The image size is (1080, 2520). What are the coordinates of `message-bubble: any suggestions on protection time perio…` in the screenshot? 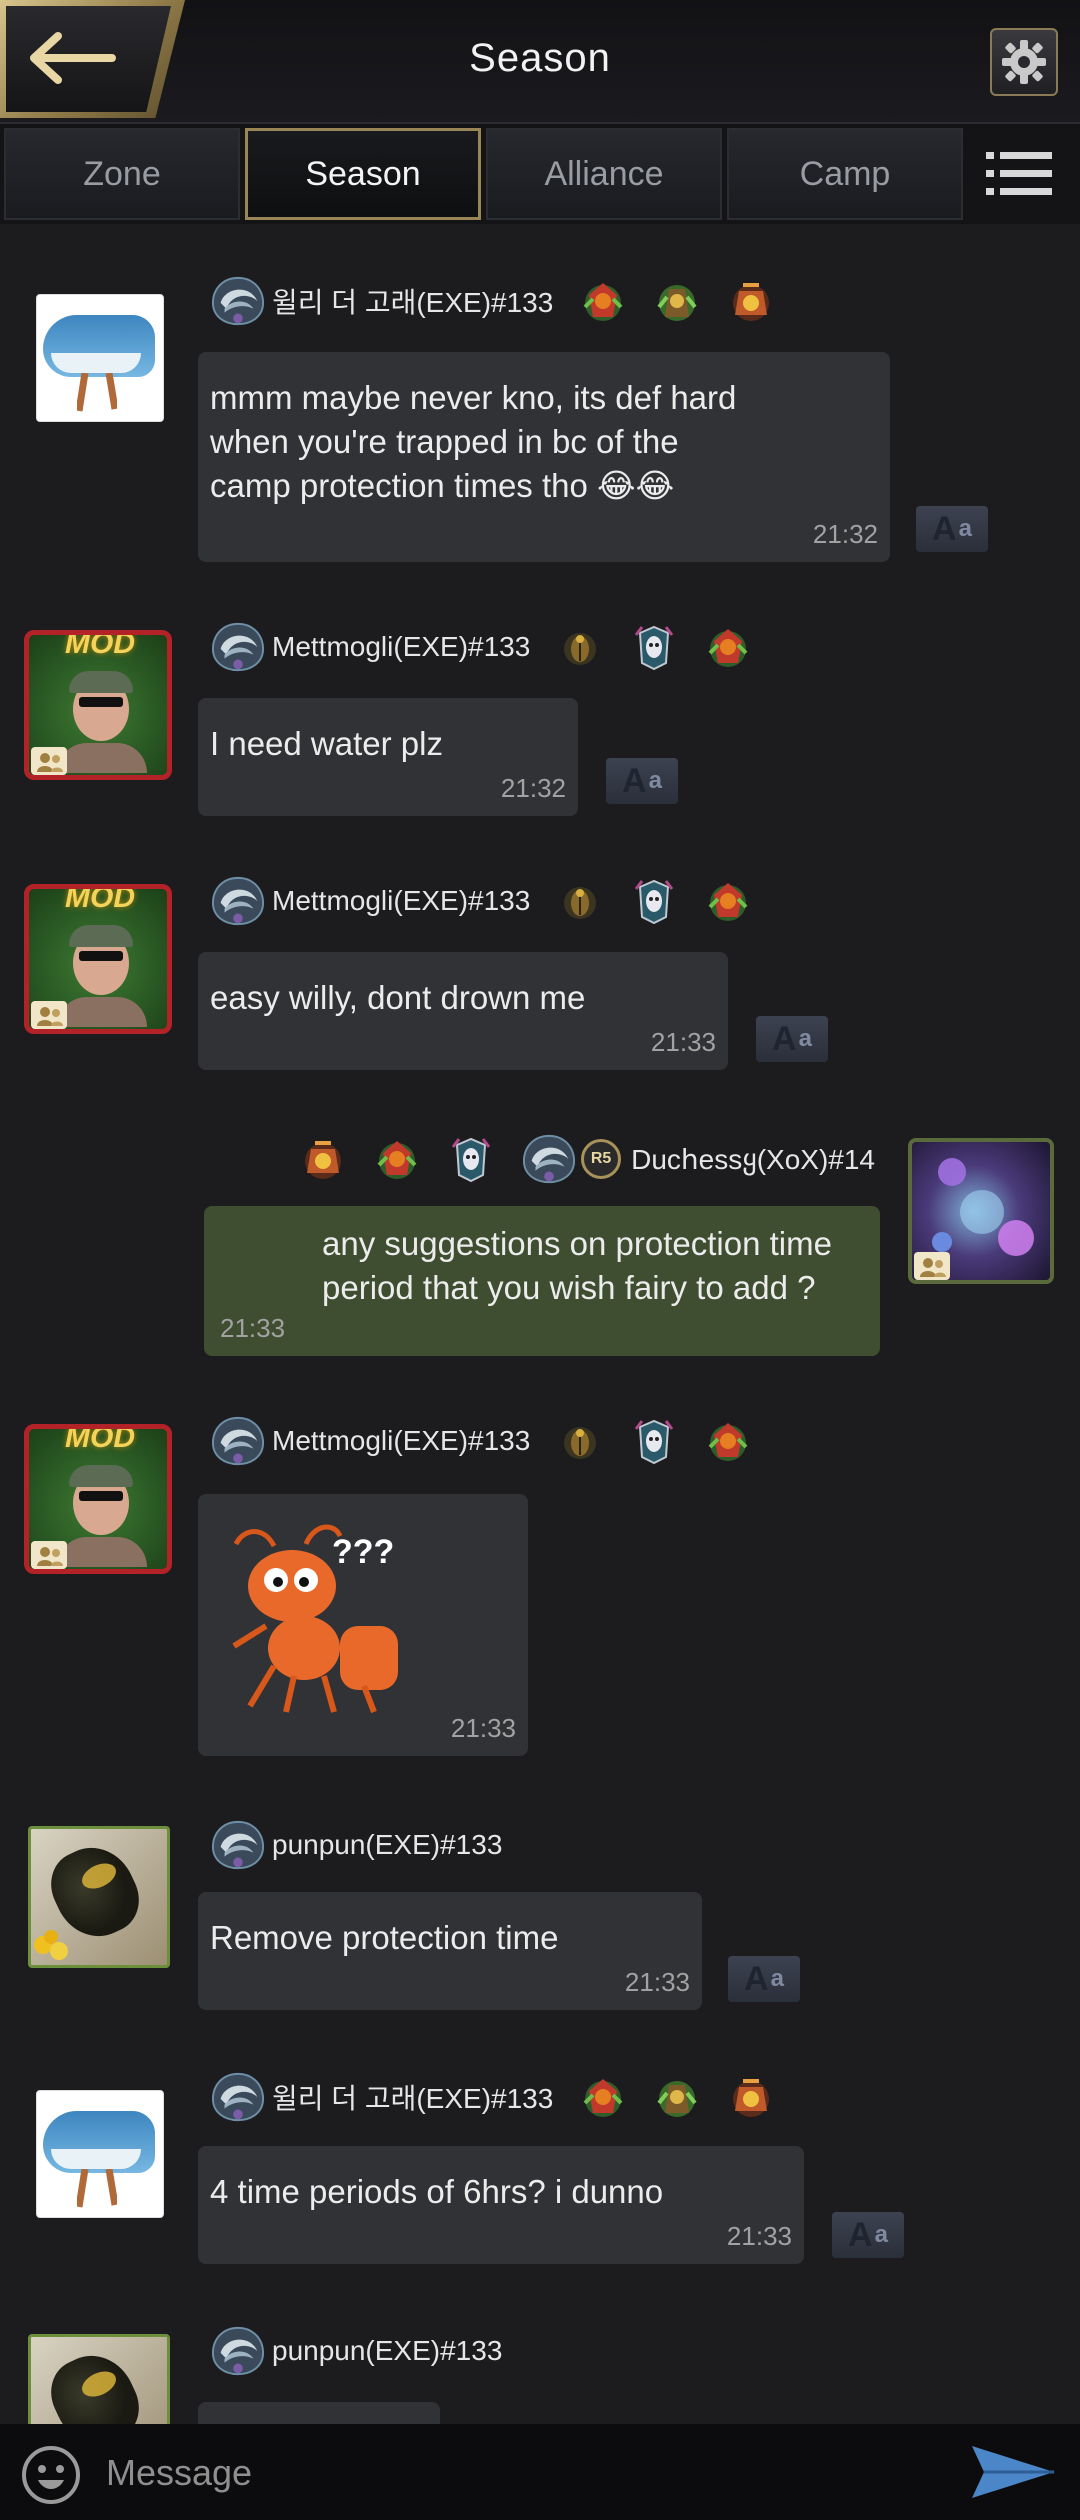 It's located at (542, 1281).